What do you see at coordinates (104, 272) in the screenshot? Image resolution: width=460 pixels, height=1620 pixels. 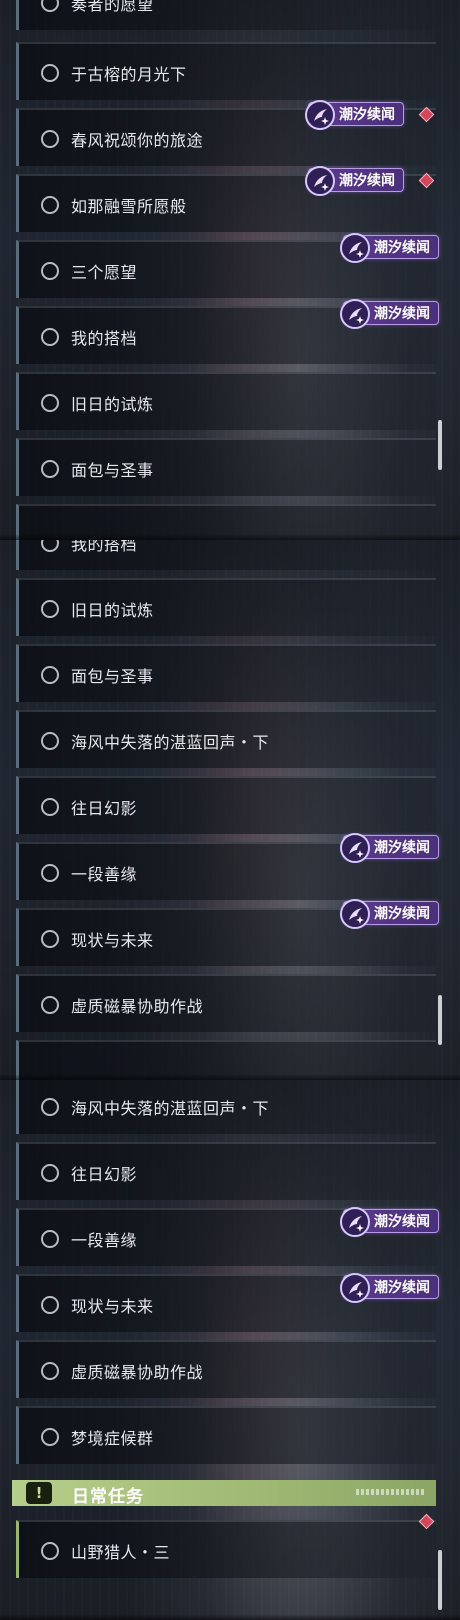 I see `quest-label: 三个愿望` at bounding box center [104, 272].